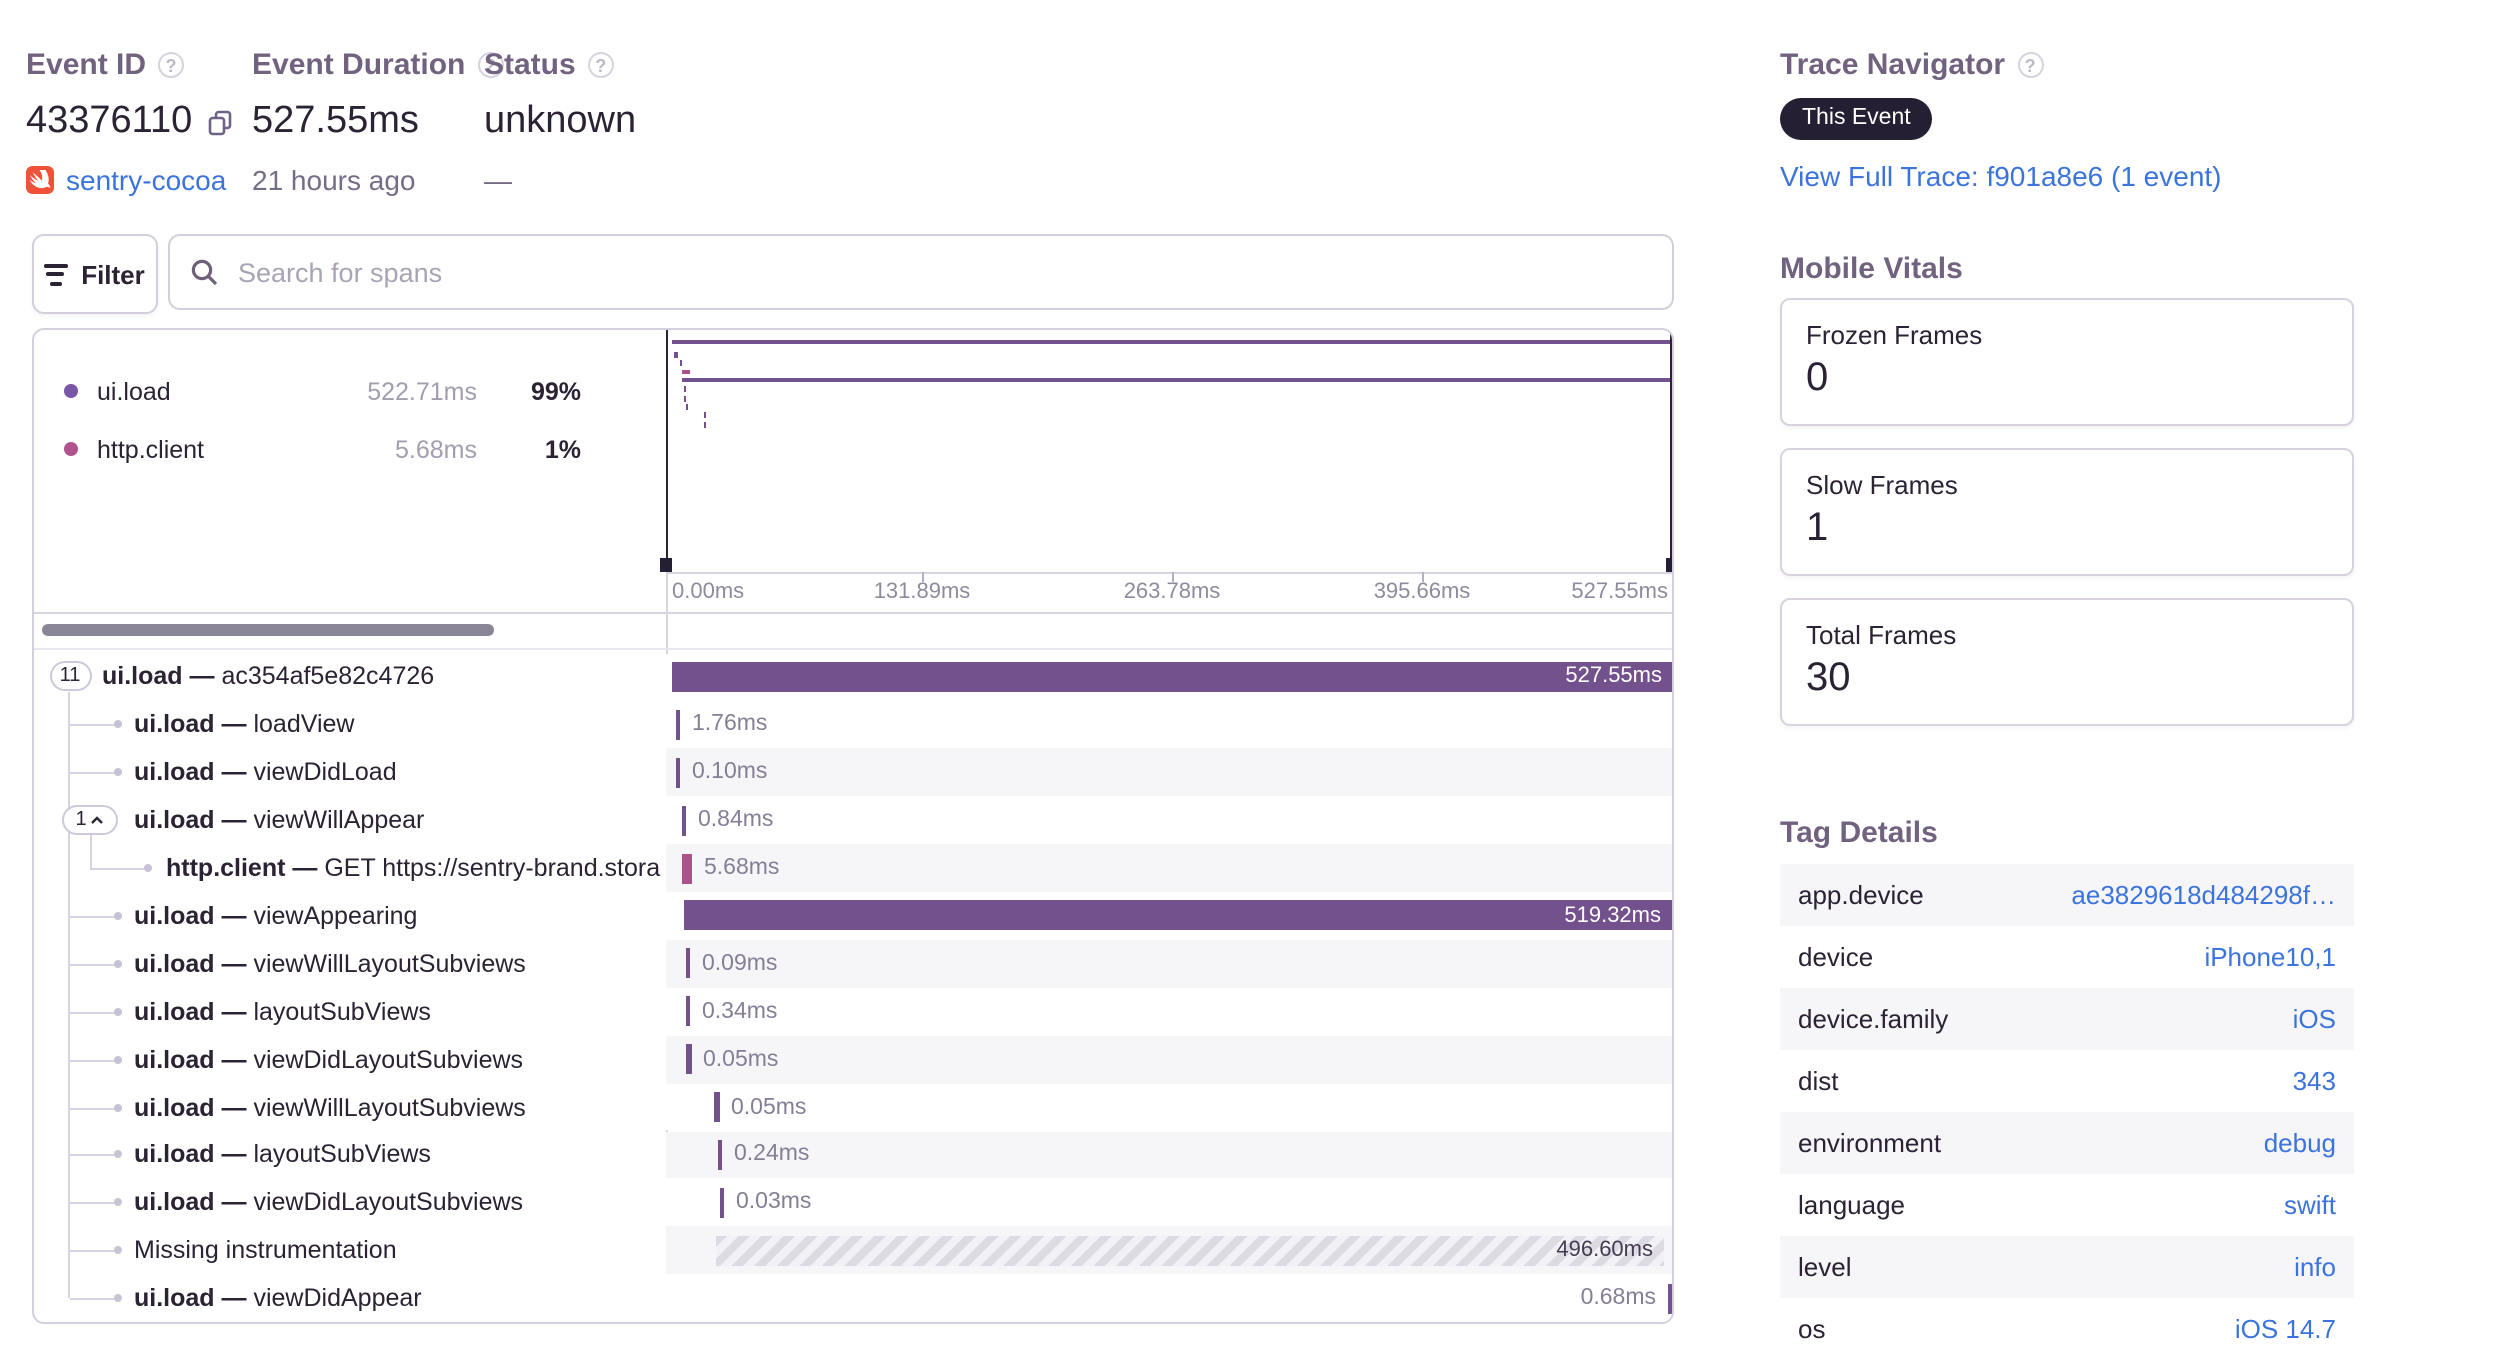  Describe the element at coordinates (1894, 334) in the screenshot. I see `vital-card-label: Frozen Frames` at that location.